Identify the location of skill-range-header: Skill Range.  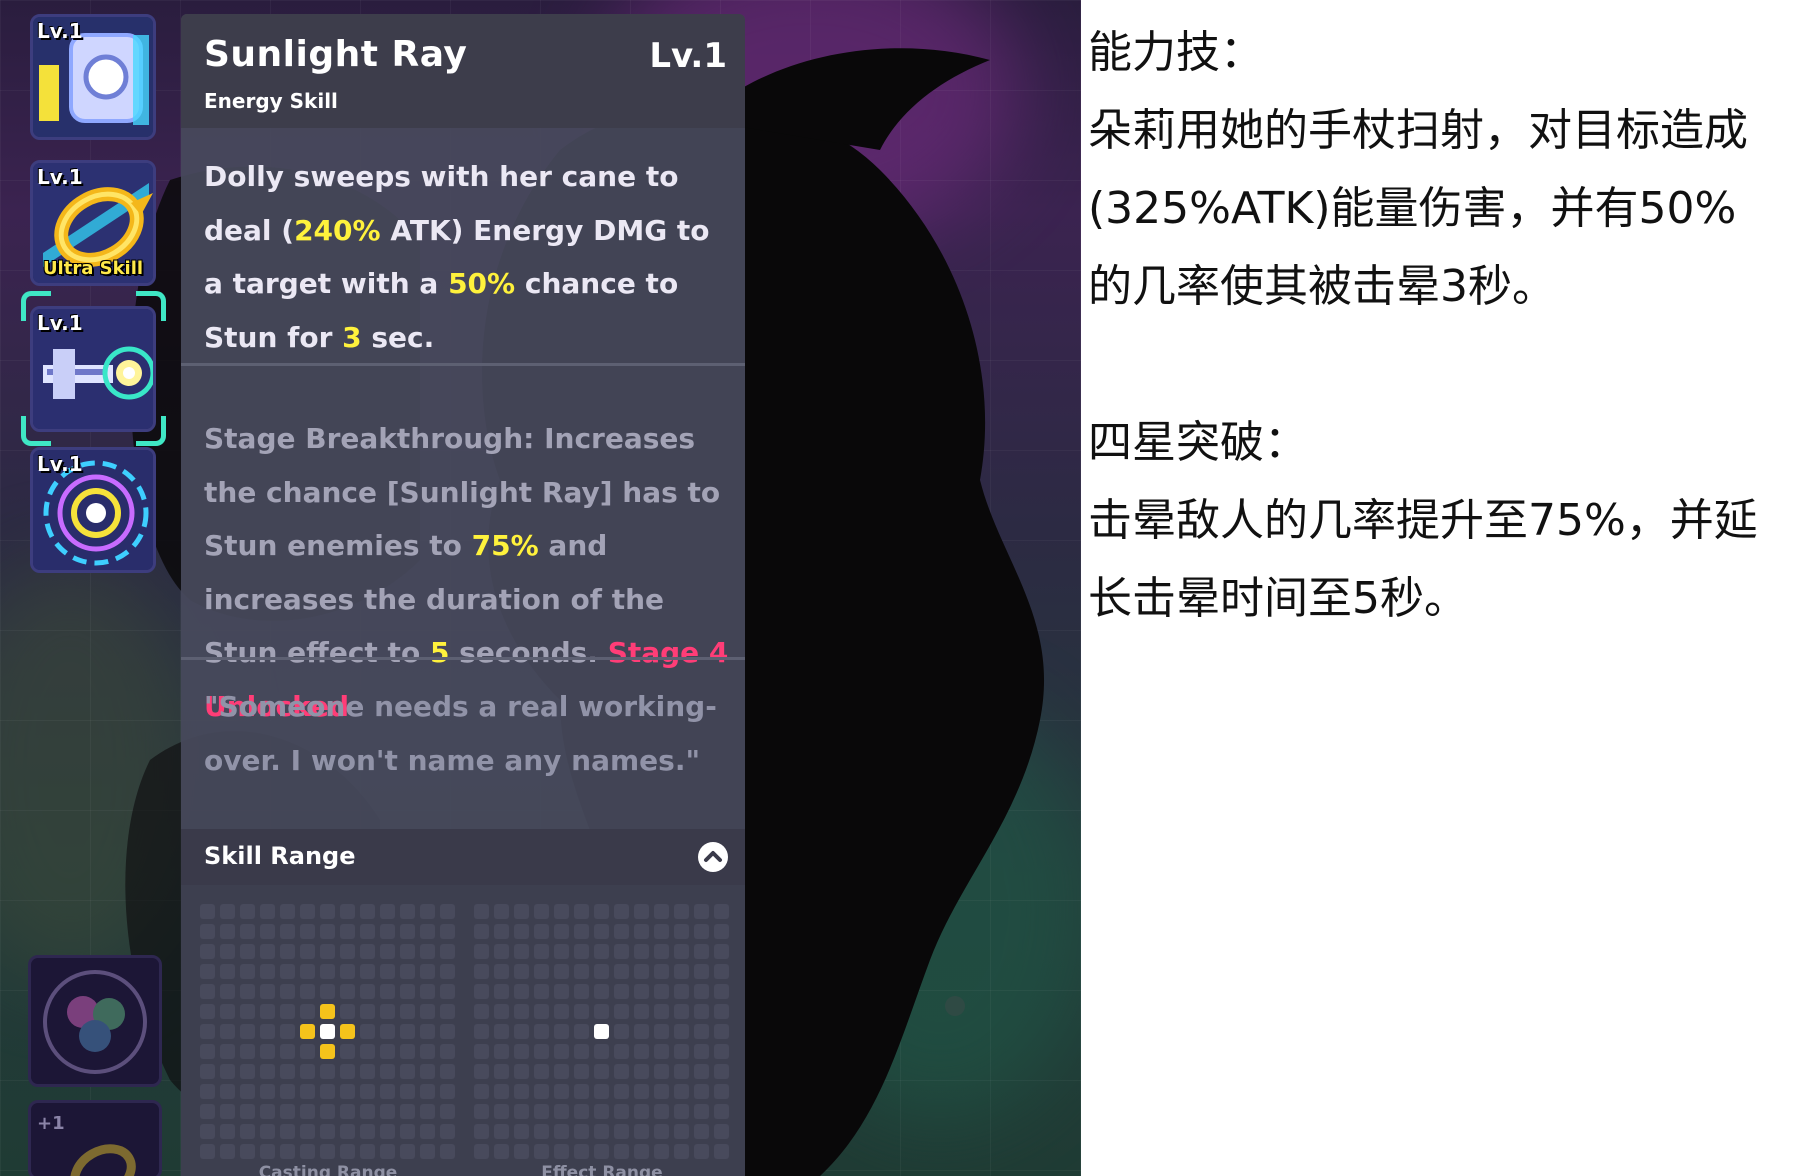
(463, 857).